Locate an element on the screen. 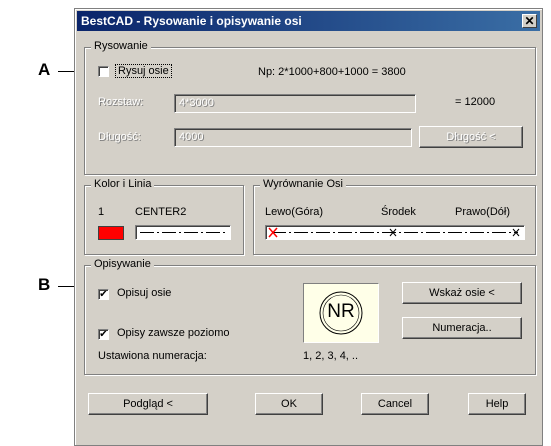 Image resolution: width=551 pixels, height=446 pixels. draw-axes-label: Rysuj osie is located at coordinates (143, 71).